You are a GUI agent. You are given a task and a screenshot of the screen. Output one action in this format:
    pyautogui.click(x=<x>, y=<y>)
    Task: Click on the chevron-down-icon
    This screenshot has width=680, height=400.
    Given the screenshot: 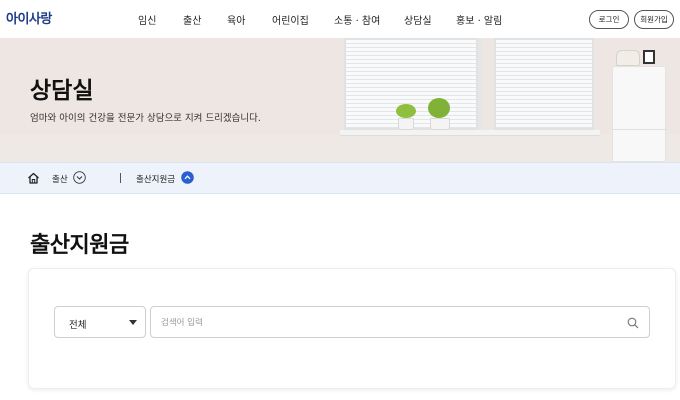 What is the action you would take?
    pyautogui.click(x=79, y=177)
    